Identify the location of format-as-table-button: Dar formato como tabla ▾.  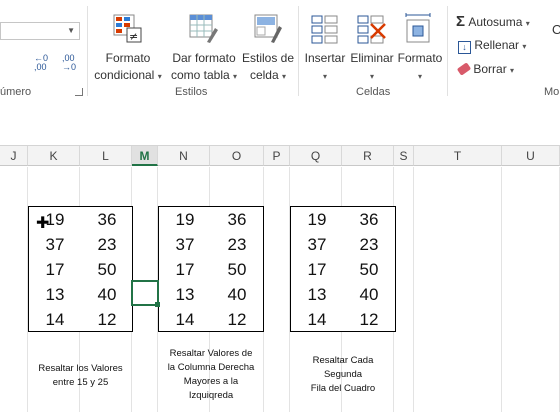
(204, 67).